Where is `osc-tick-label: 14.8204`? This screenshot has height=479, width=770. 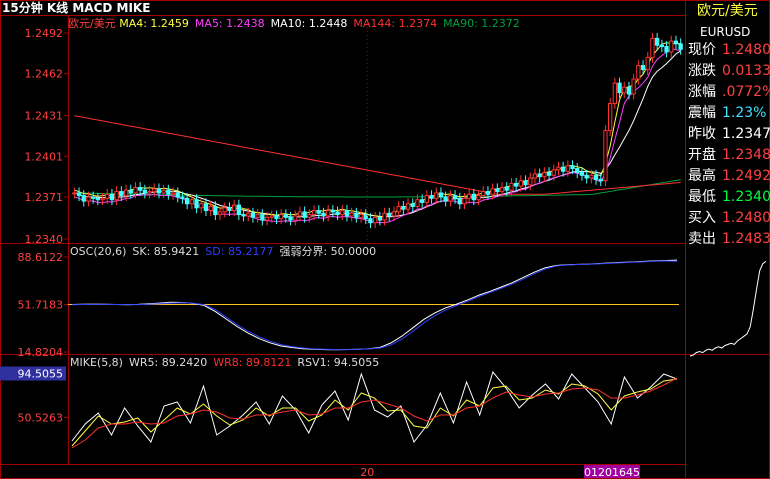
osc-tick-label: 14.8204 is located at coordinates (41, 352).